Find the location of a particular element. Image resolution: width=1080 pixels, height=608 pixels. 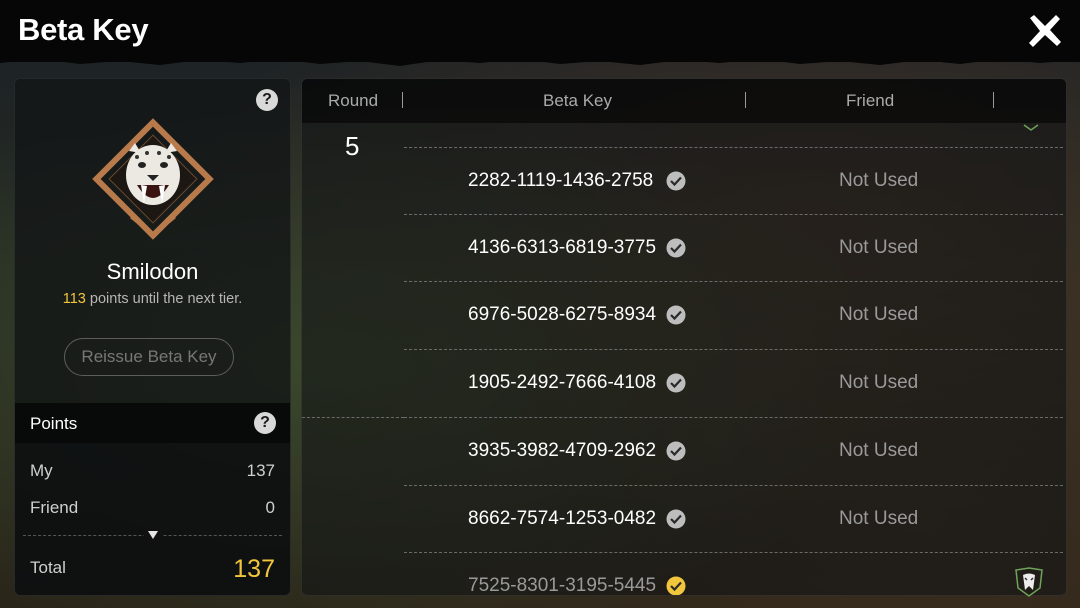

friend-points-label: Friend is located at coordinates (54, 507).